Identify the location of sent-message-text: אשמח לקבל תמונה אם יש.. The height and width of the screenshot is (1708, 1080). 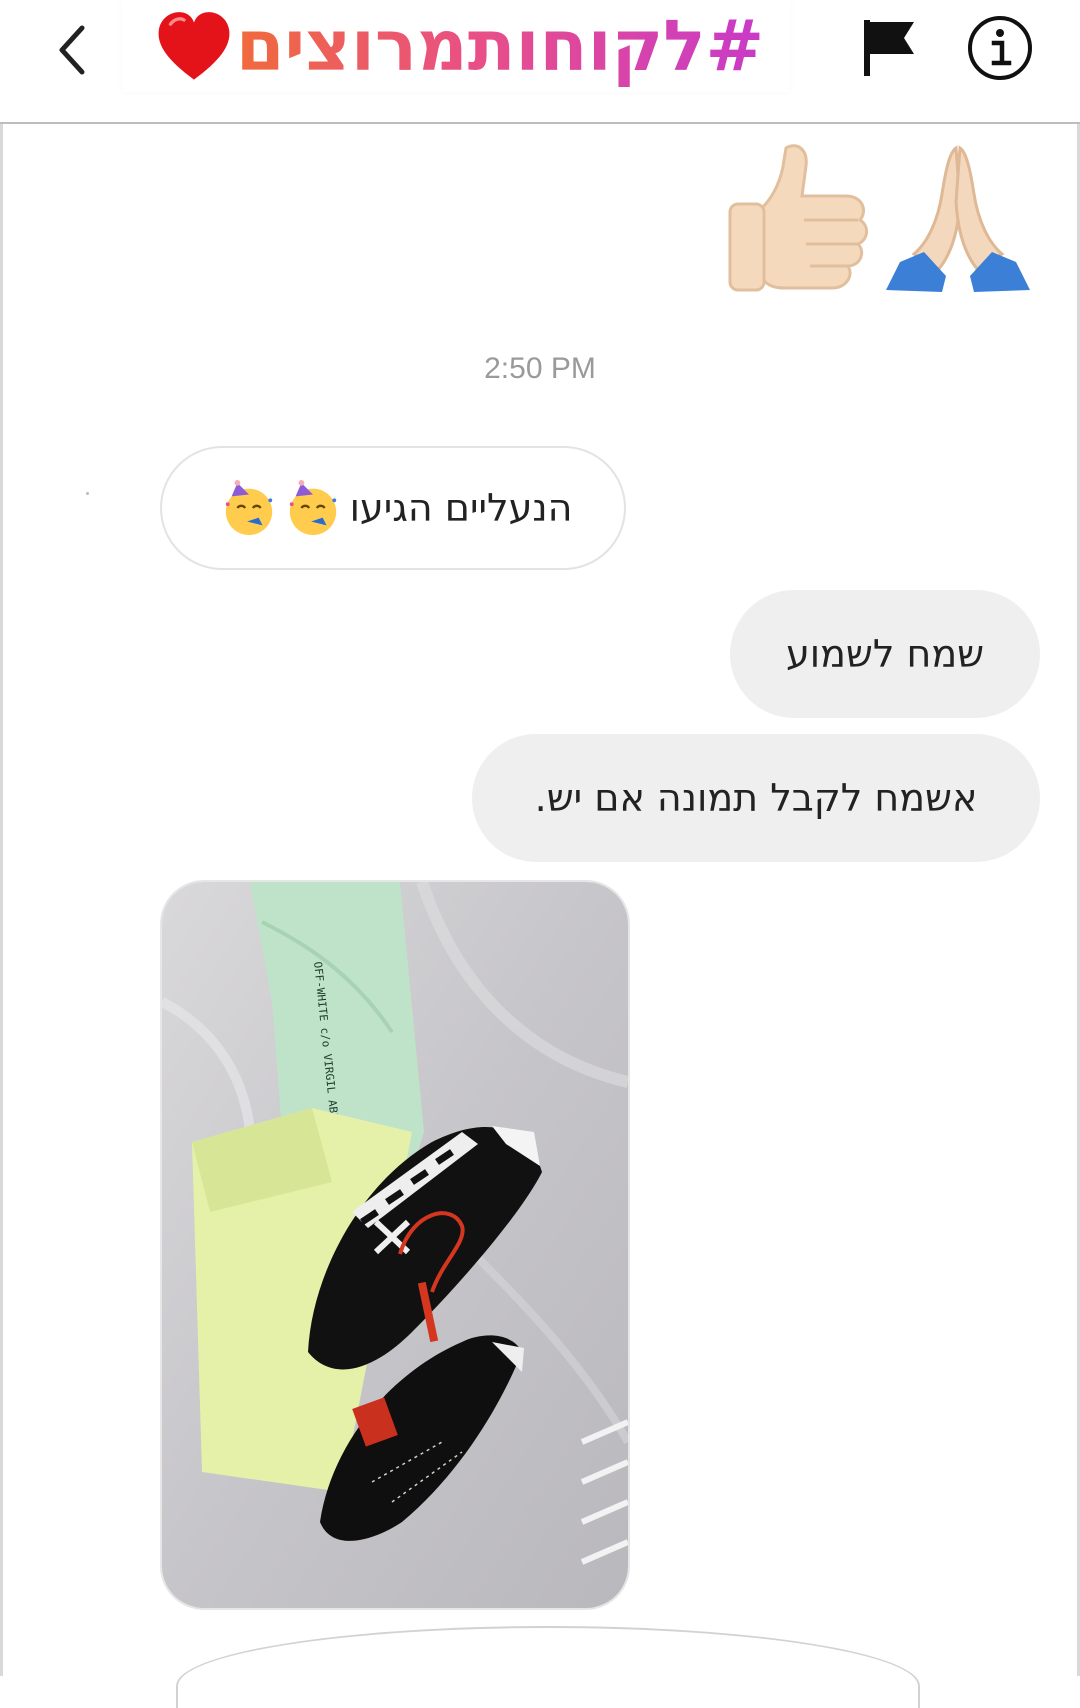
(756, 798).